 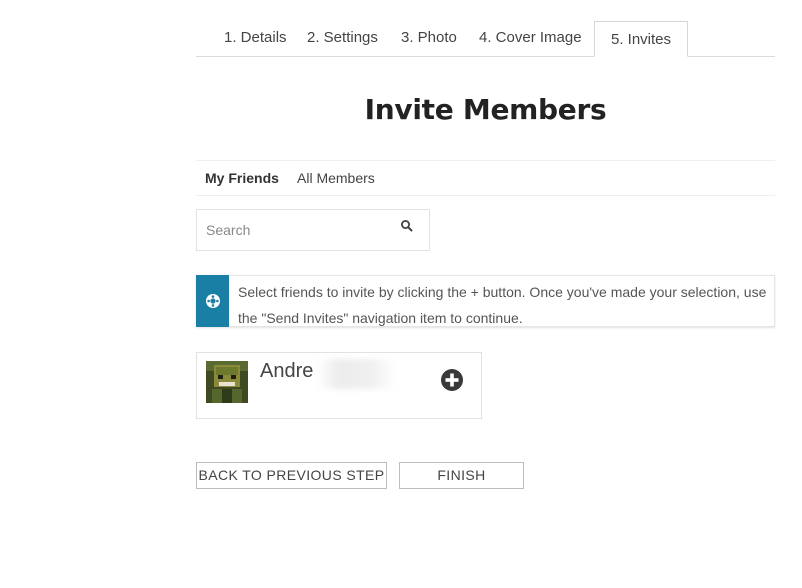 I want to click on tab-details: 1. Details, so click(x=255, y=38).